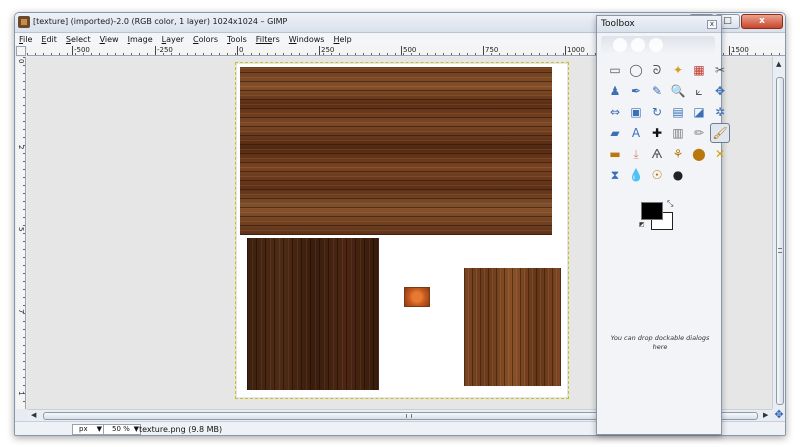 This screenshot has height=447, width=800. I want to click on color-area: ◩ ⤡, so click(658, 215).